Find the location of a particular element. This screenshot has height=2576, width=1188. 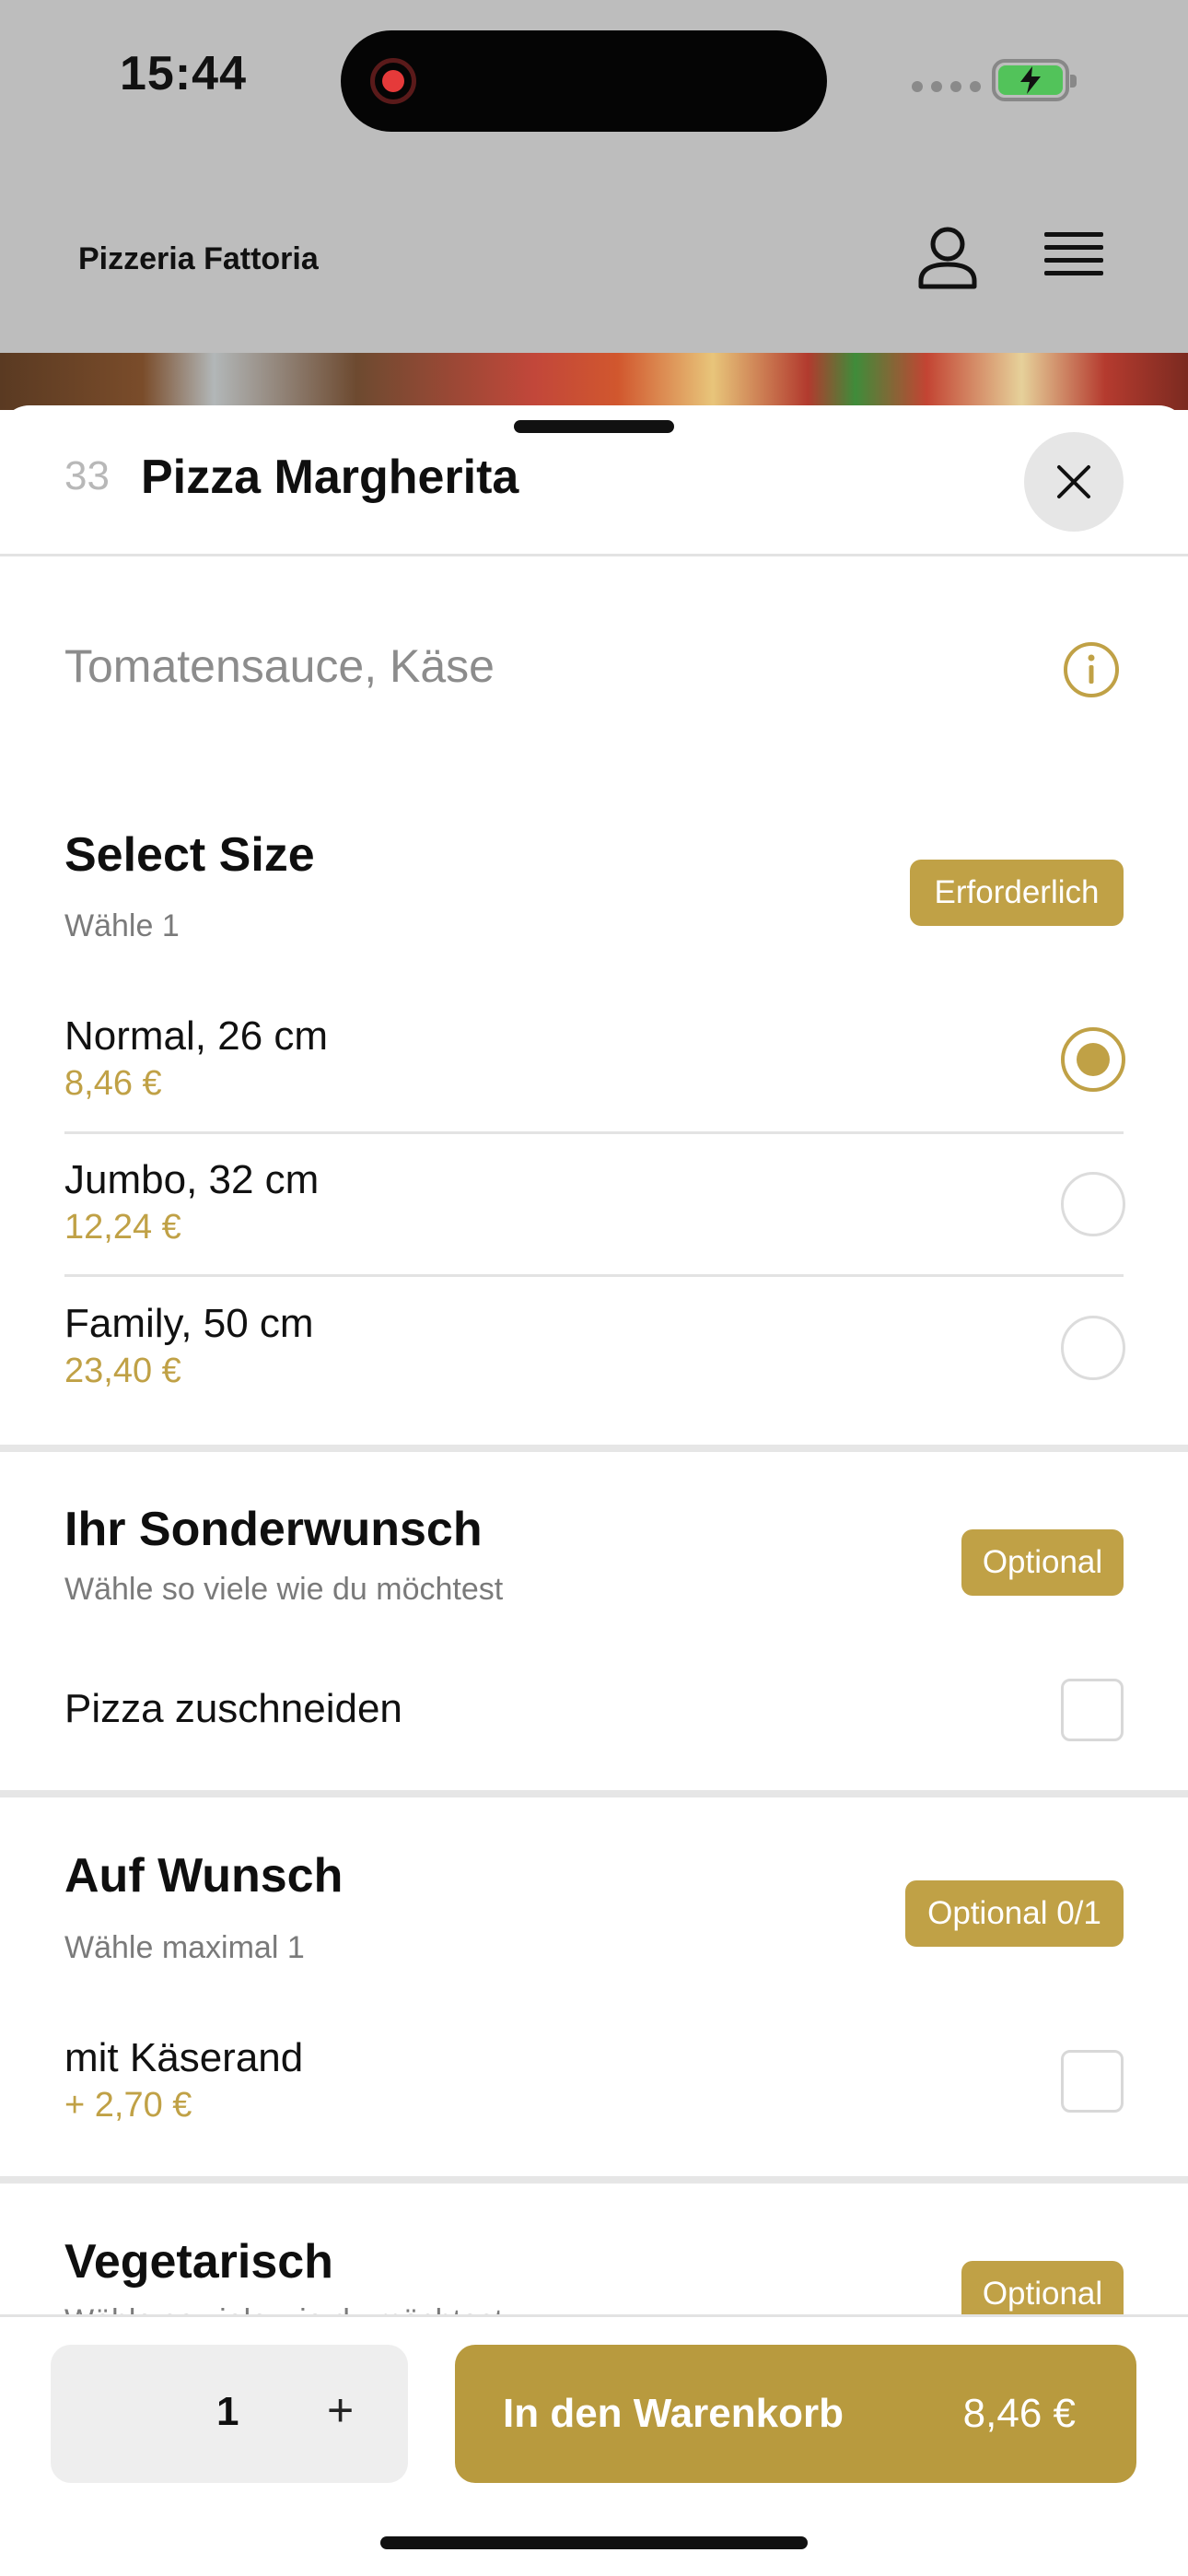

wish-option-price: + 2,70 € is located at coordinates (128, 2105).